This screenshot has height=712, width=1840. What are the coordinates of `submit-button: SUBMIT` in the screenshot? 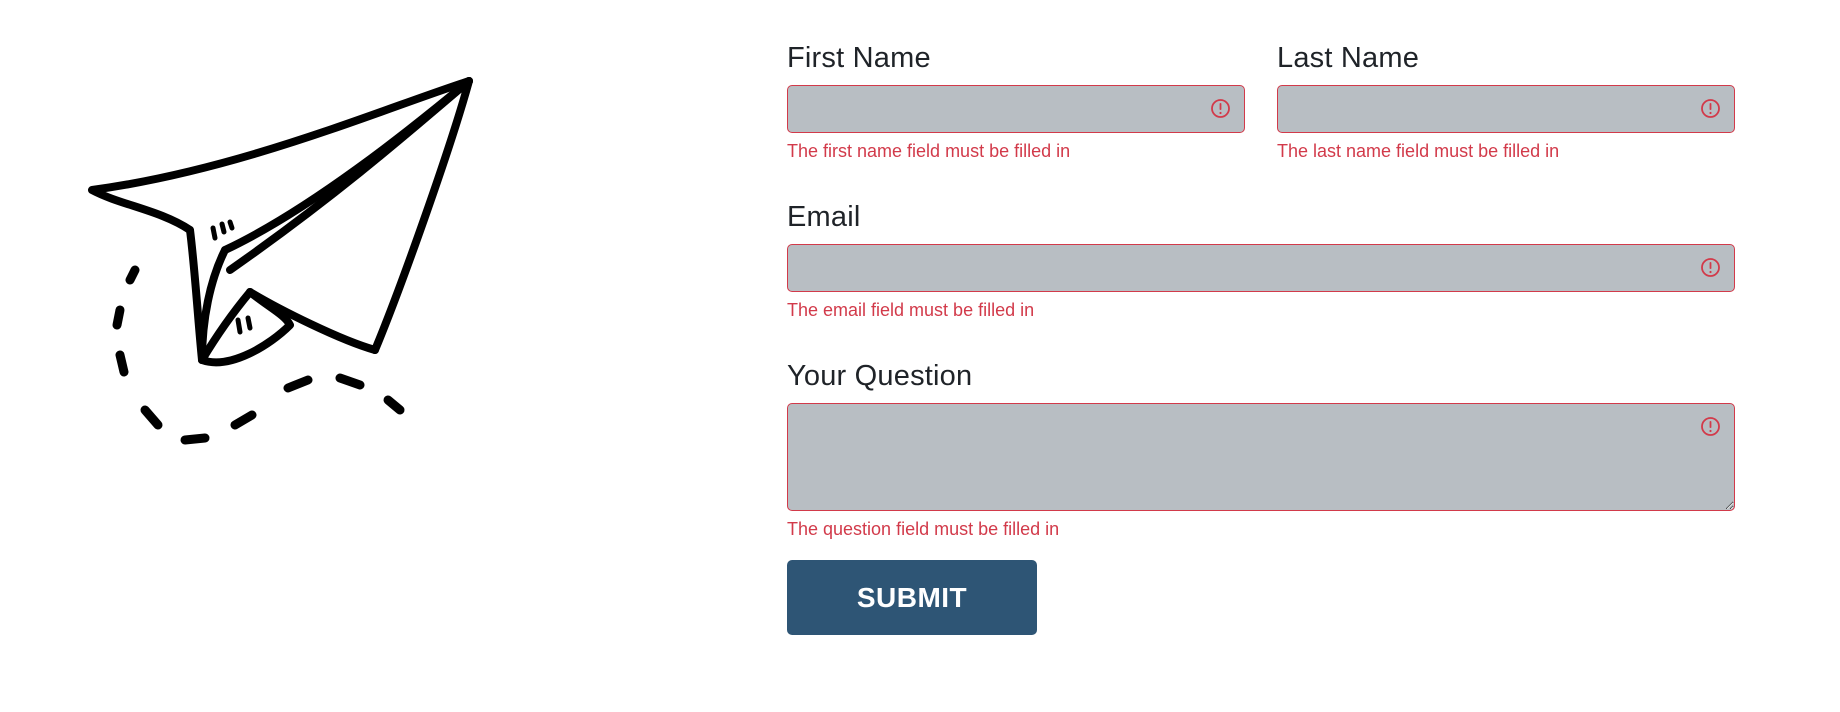 It's located at (912, 597).